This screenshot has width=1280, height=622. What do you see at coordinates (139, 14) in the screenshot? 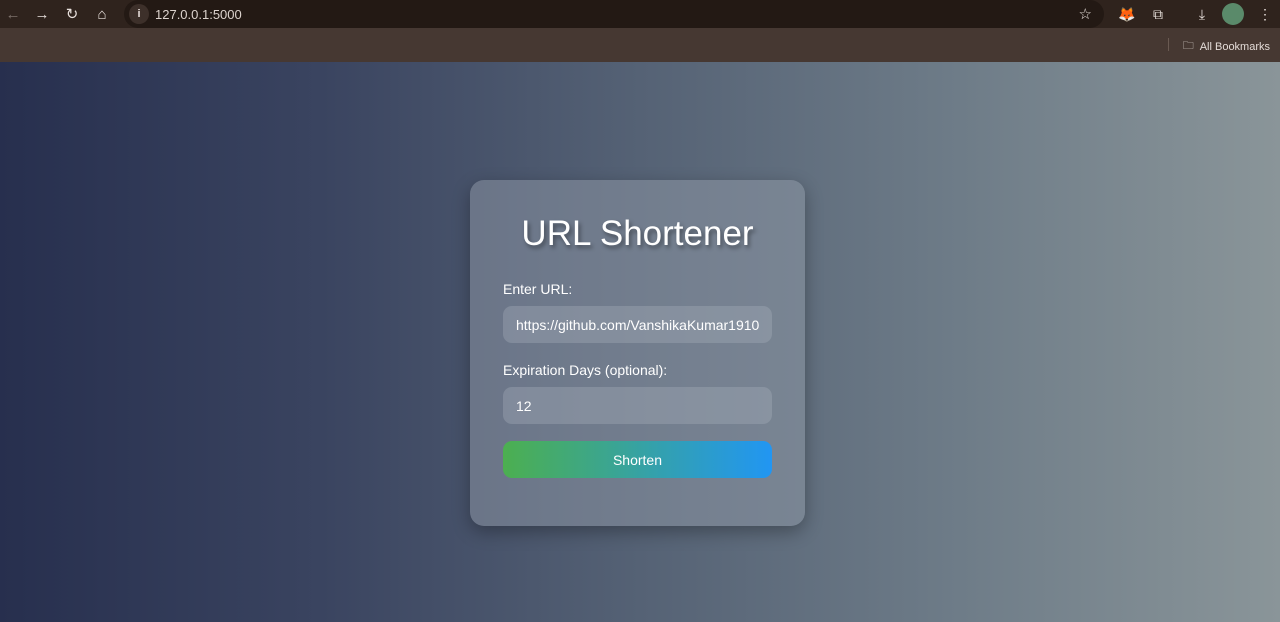
I see `site-info-icon: i` at bounding box center [139, 14].